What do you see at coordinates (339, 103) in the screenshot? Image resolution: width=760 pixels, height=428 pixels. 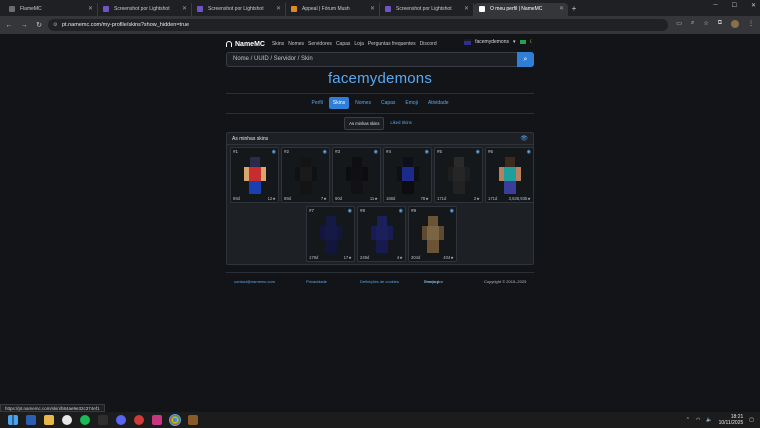 I see `tab-skins: Skins` at bounding box center [339, 103].